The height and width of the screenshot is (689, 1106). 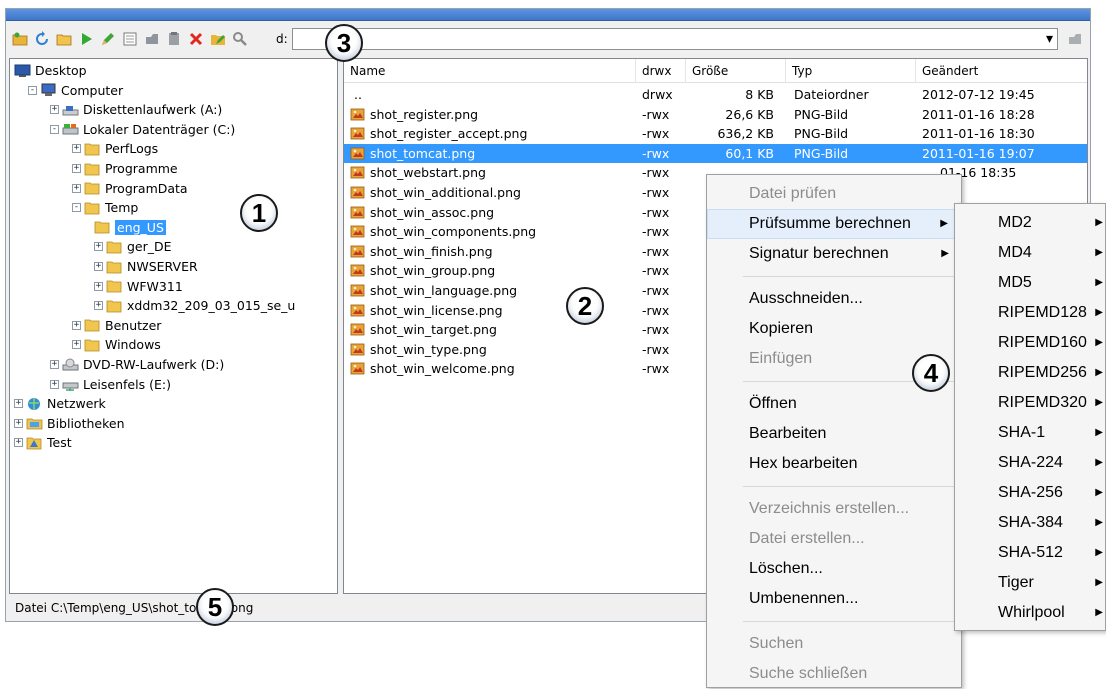 I want to click on open-folder-icon, so click(x=20, y=39).